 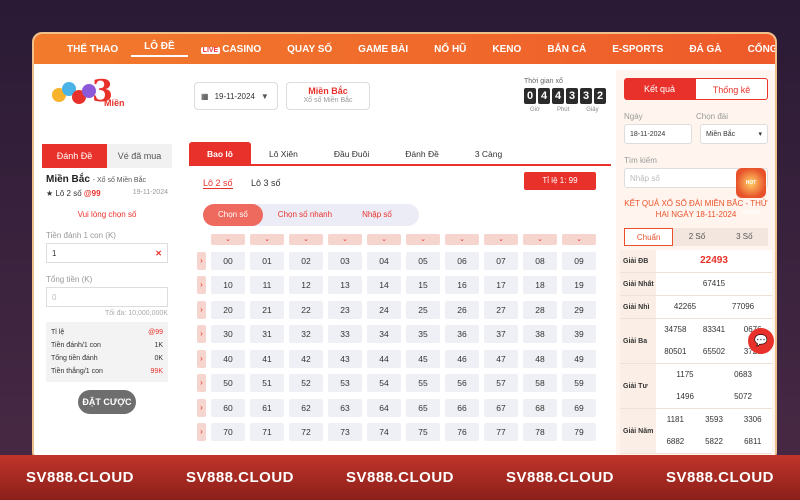 I want to click on number-cell: 30, so click(x=228, y=334).